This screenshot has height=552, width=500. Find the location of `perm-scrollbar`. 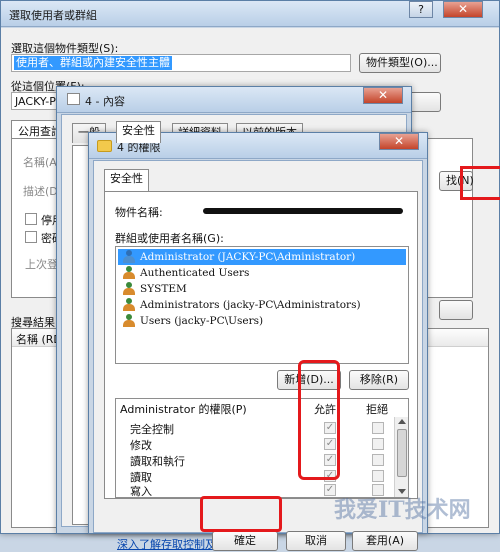

perm-scrollbar is located at coordinates (401, 457).